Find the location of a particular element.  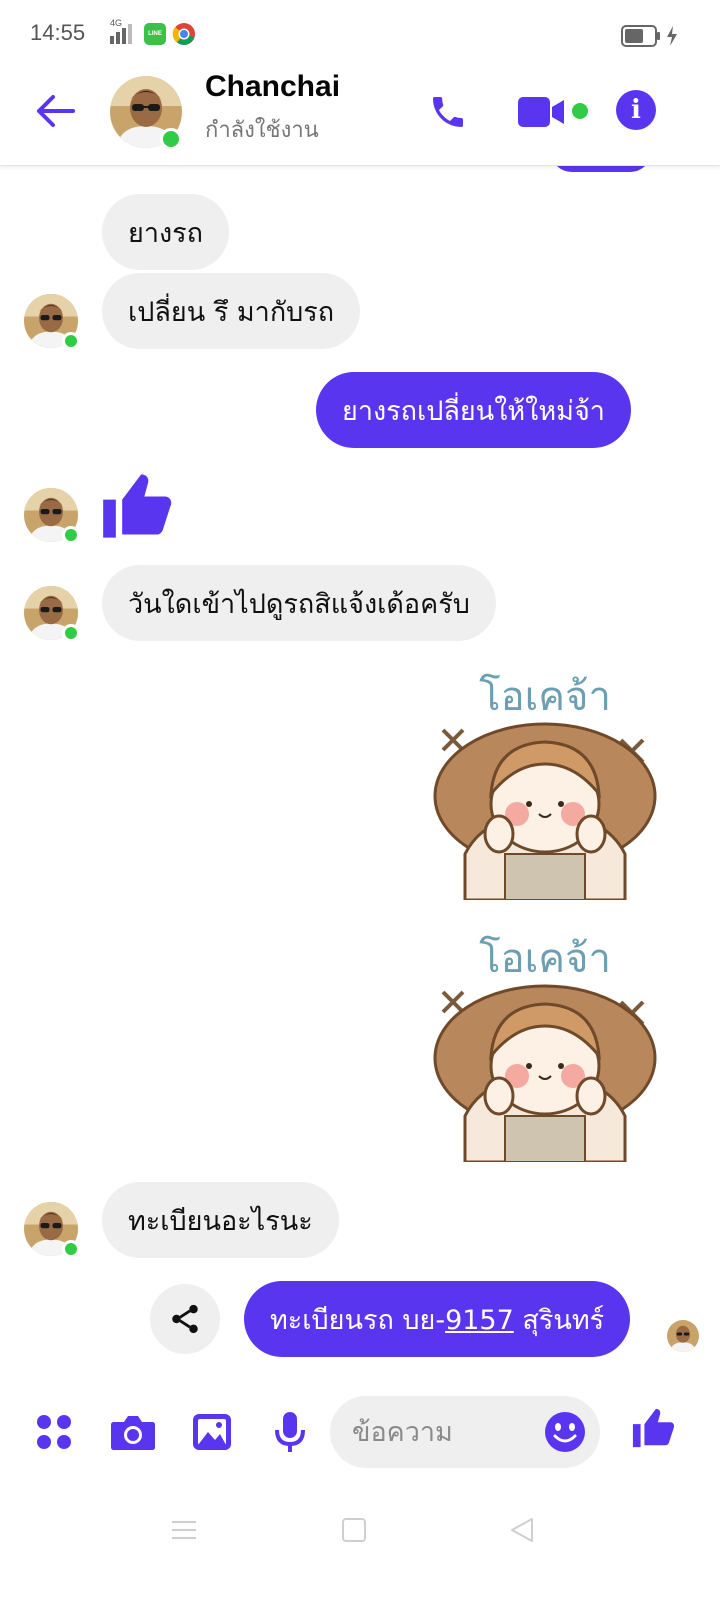

outgoing-message: ทะเบียนรถ บย-9157 สุรินทร์ is located at coordinates (437, 1319).